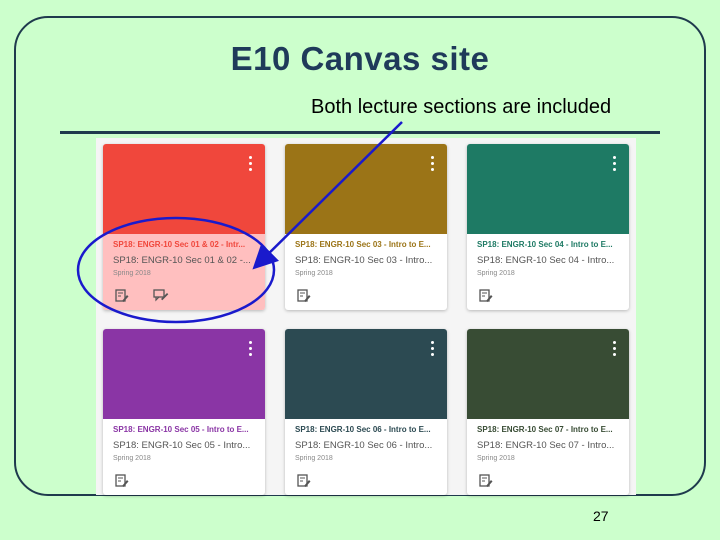 The width and height of the screenshot is (720, 540). What do you see at coordinates (461, 107) in the screenshot?
I see `slide-subtitle: Both lecture sections are included` at bounding box center [461, 107].